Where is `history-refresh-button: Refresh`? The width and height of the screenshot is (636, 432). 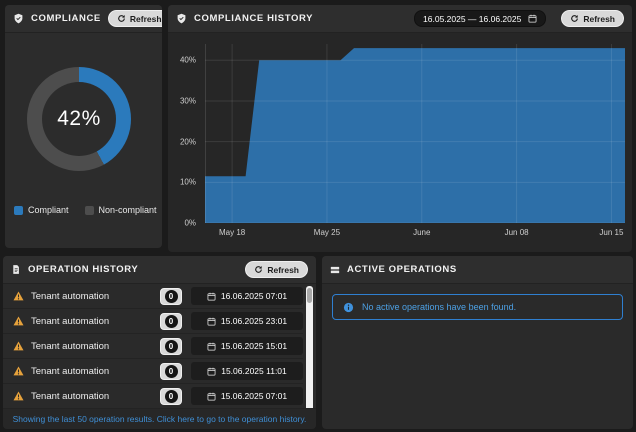 history-refresh-button: Refresh is located at coordinates (592, 18).